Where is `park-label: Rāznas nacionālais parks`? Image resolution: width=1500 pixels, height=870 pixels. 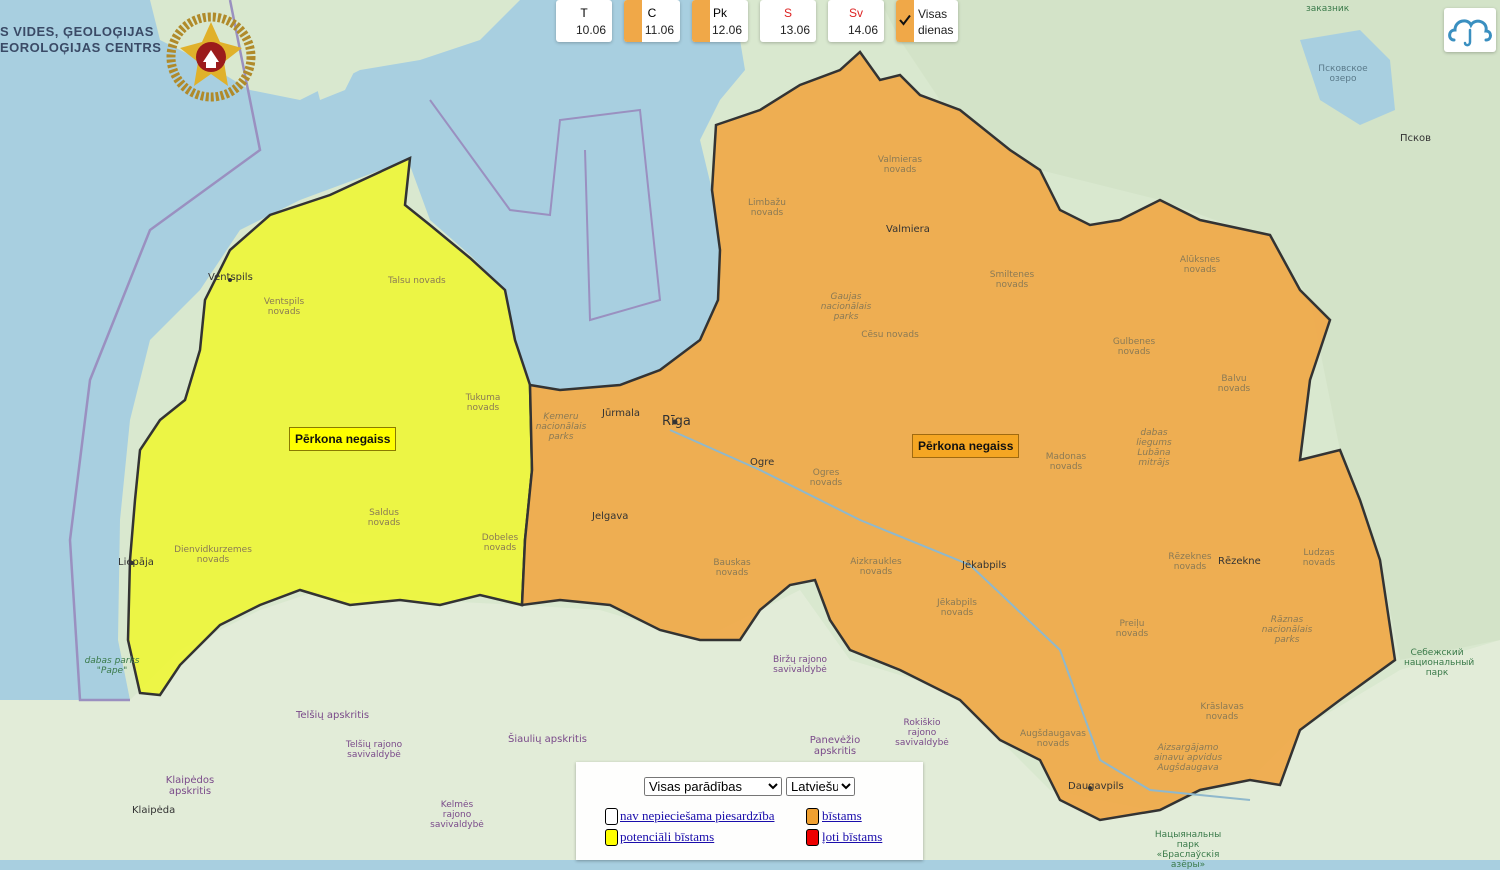 park-label: Rāznas nacionālais parks is located at coordinates (1287, 630).